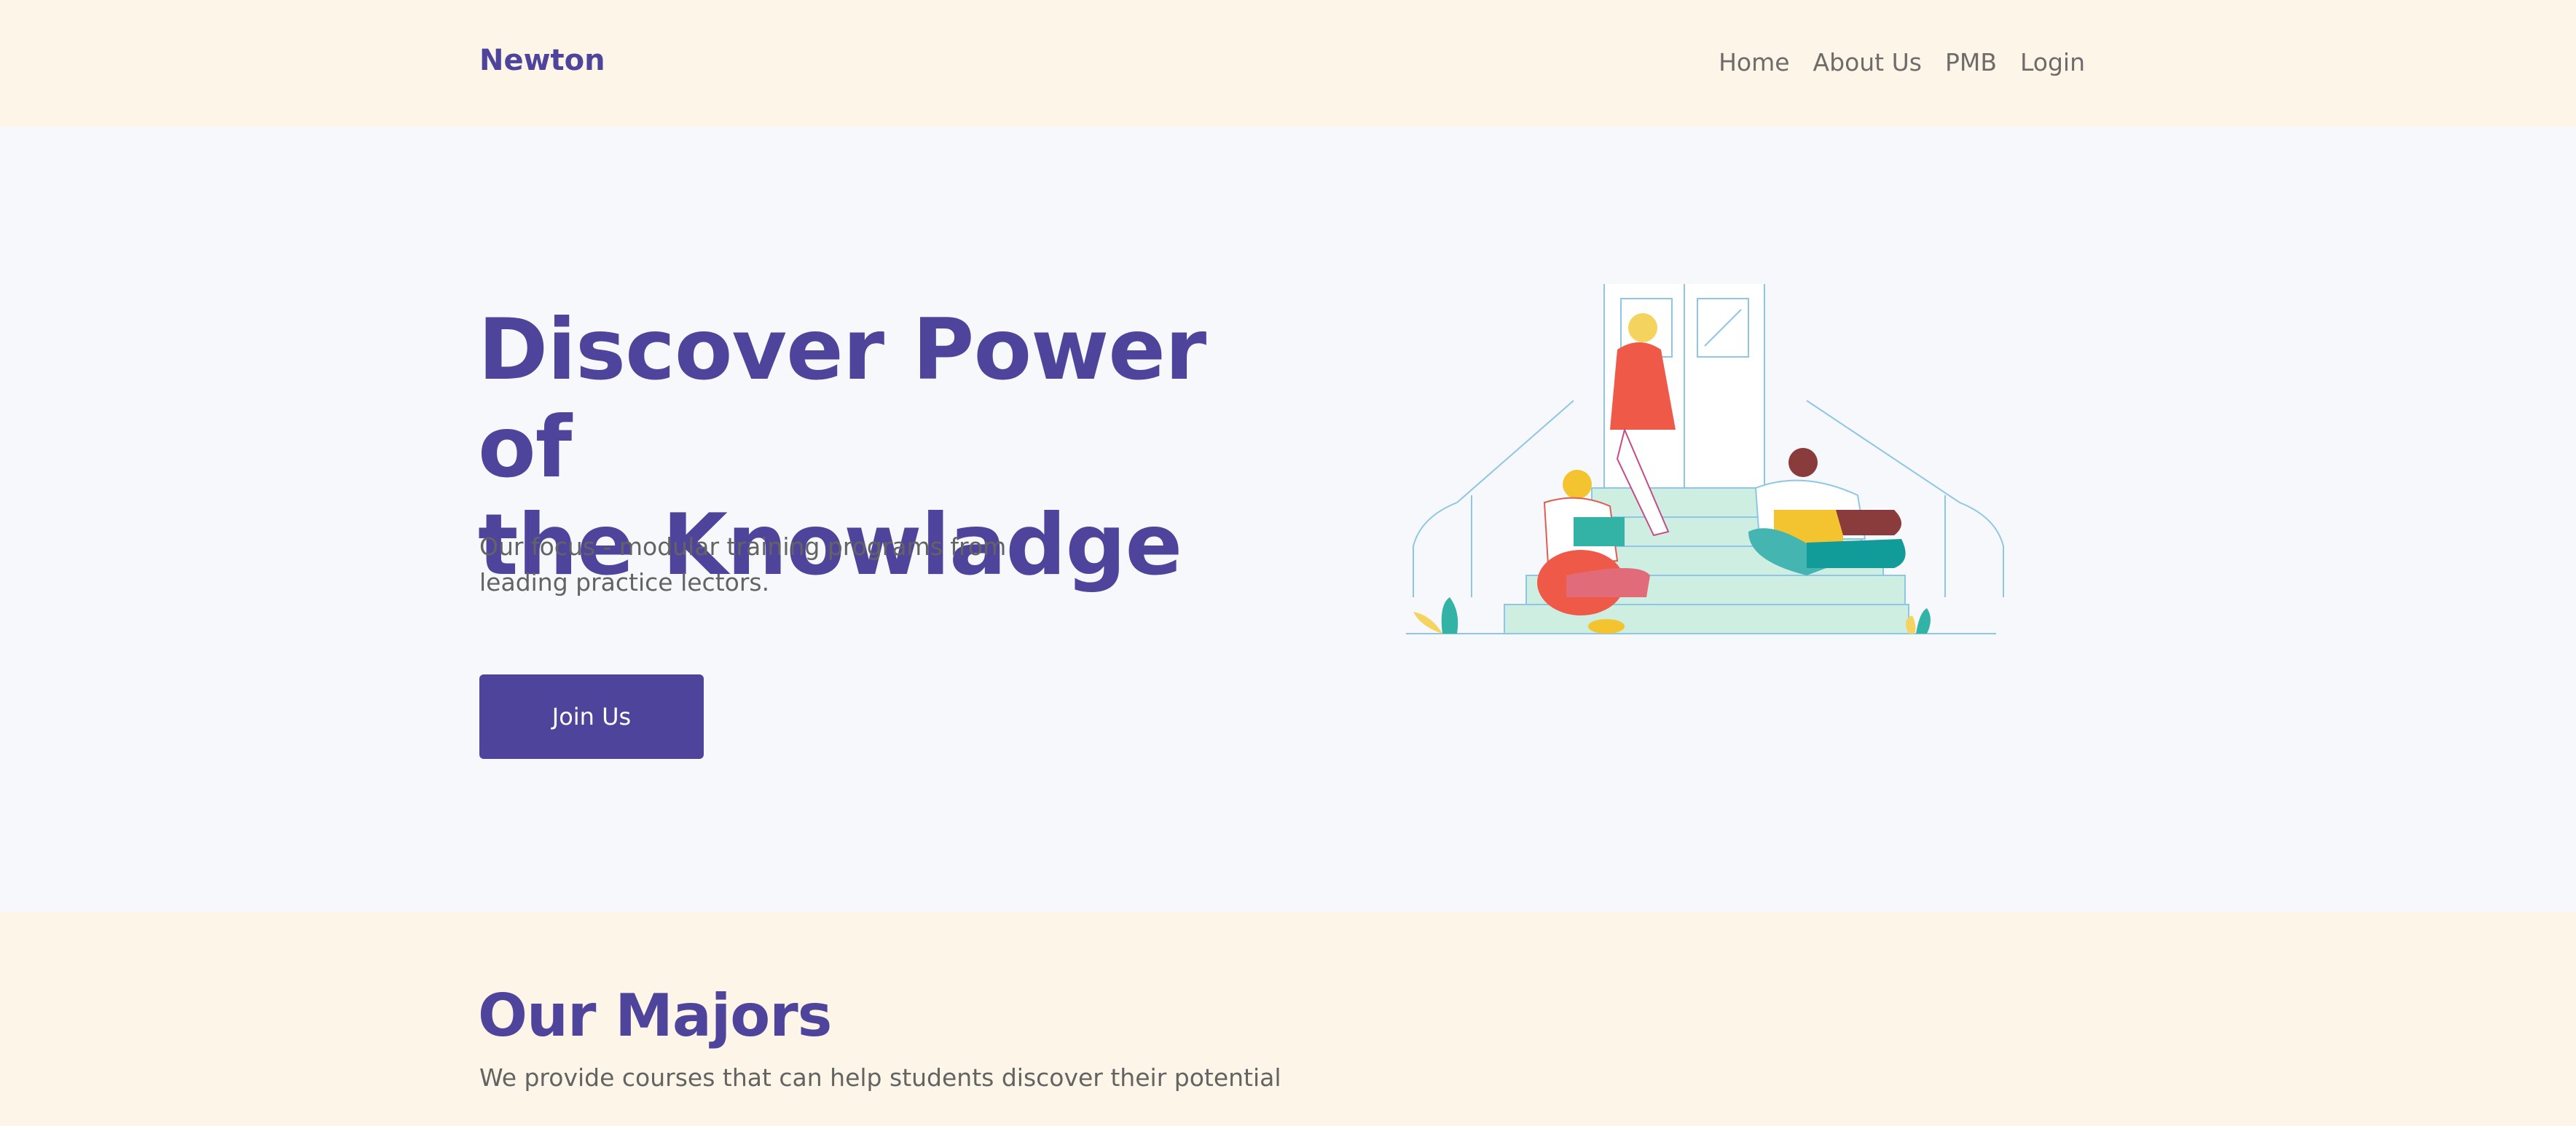  Describe the element at coordinates (624, 583) in the screenshot. I see `hero-subtitle-line2: leading practice lectors.` at that location.